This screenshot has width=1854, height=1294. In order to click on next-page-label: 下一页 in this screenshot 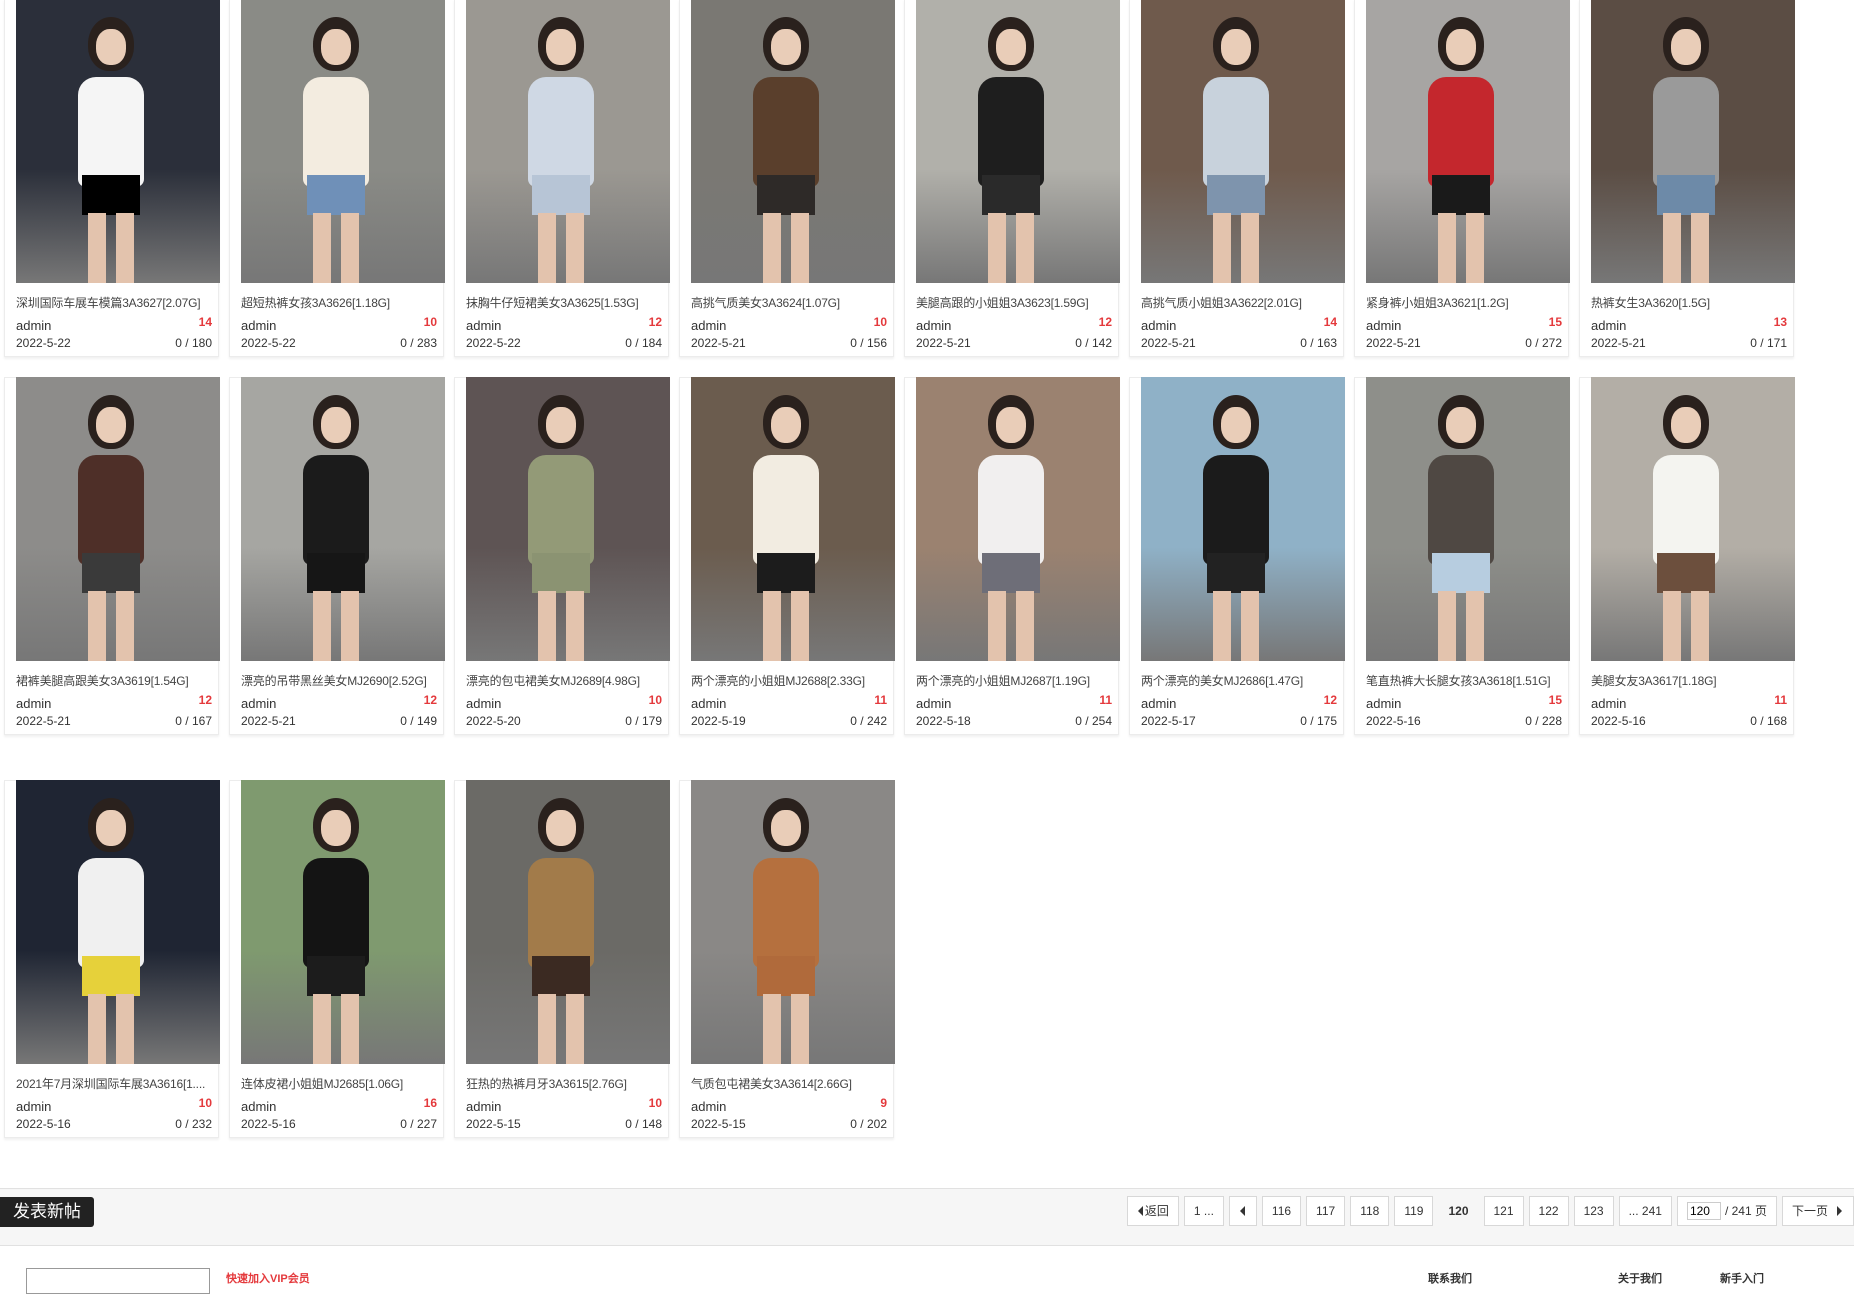, I will do `click(1809, 1211)`.